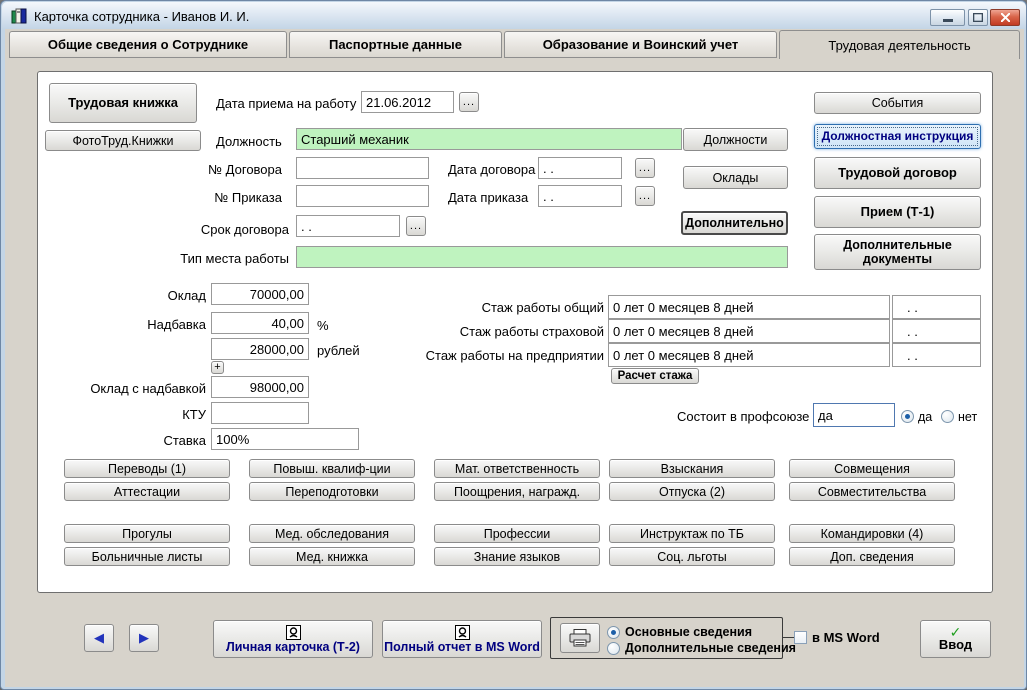  Describe the element at coordinates (514, 355) in the screenshot. I see `experience-company-label: Стаж работы на предприятии` at that location.